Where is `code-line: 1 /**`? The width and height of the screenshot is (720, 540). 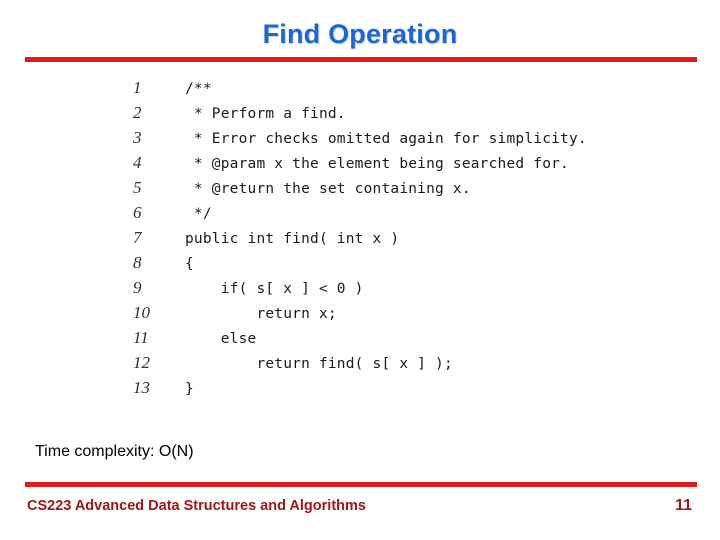 code-line: 1 /** is located at coordinates (375, 90).